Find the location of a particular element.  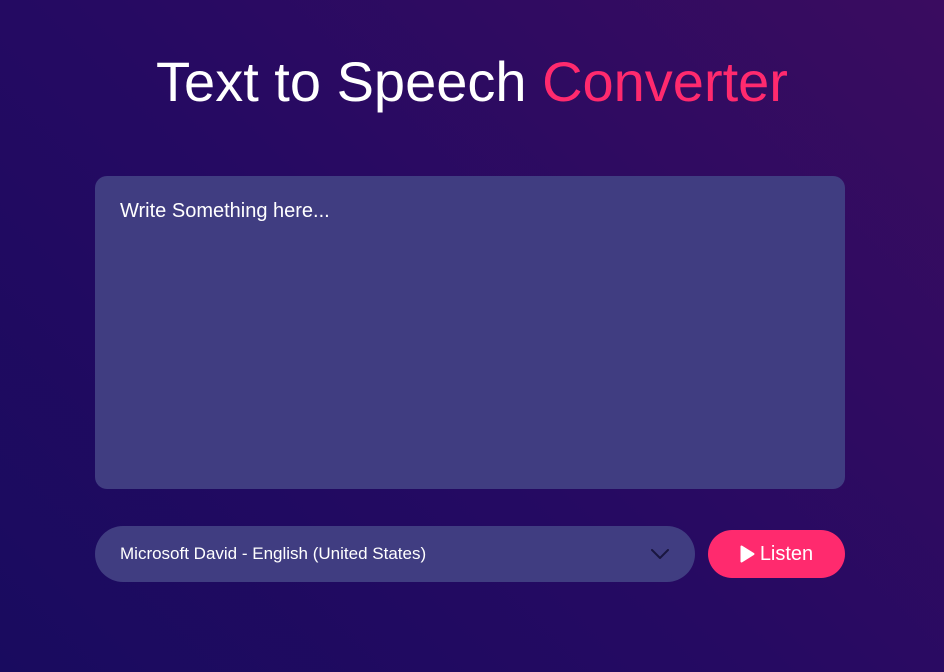

page-title: Text to Speech Converter is located at coordinates (472, 82).